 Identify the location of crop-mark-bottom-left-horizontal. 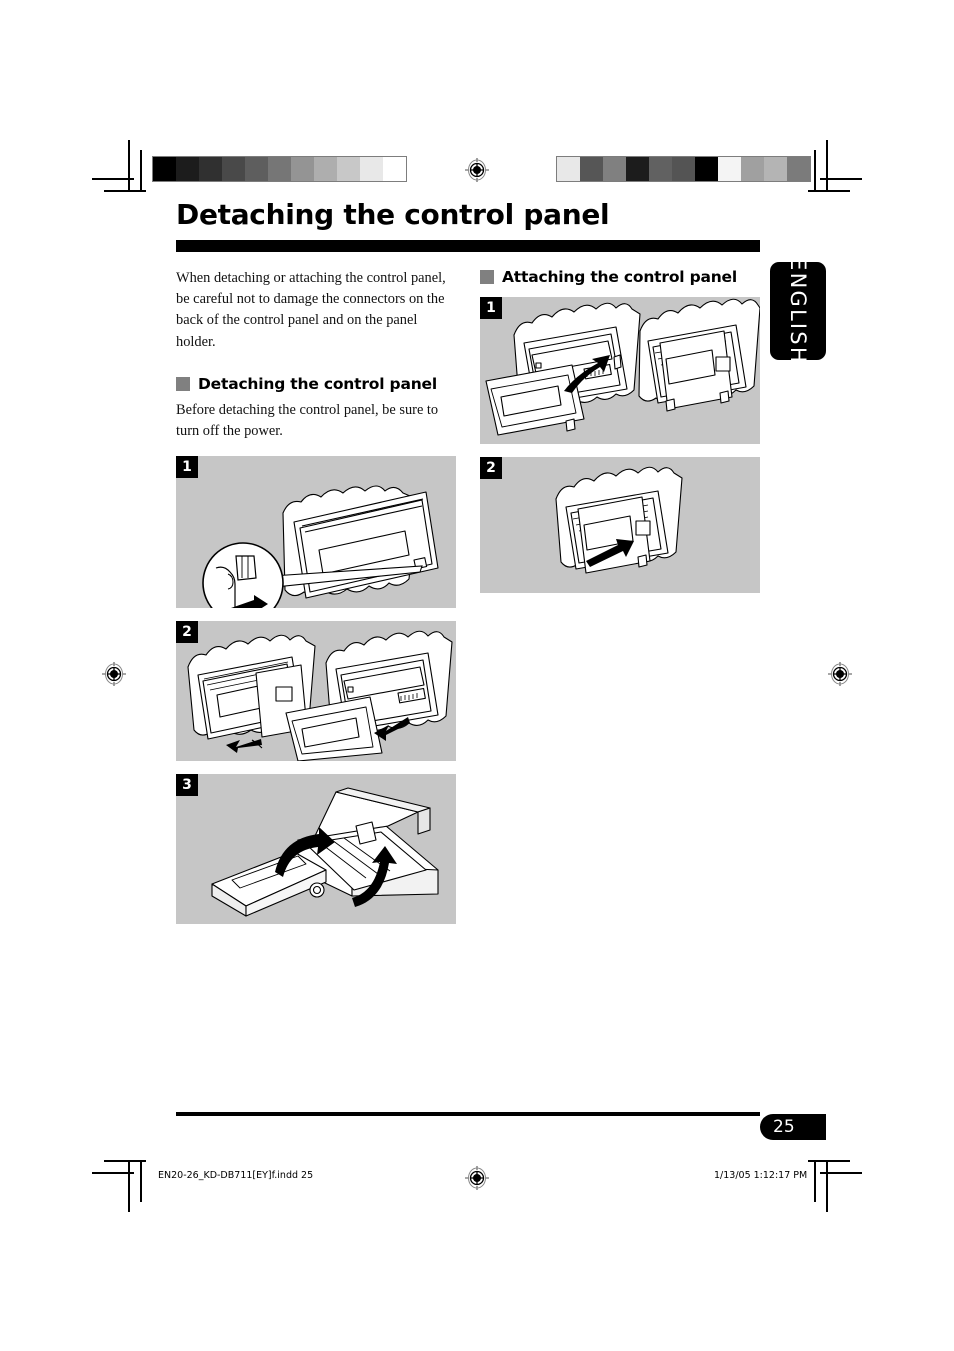
(113, 1173).